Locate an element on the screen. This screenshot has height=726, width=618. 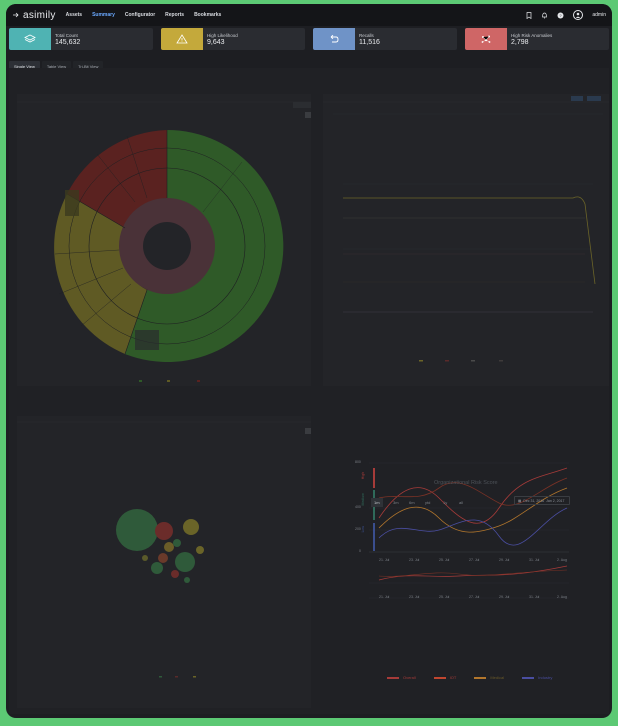
range-1y: 1y is located at coordinates (445, 502).